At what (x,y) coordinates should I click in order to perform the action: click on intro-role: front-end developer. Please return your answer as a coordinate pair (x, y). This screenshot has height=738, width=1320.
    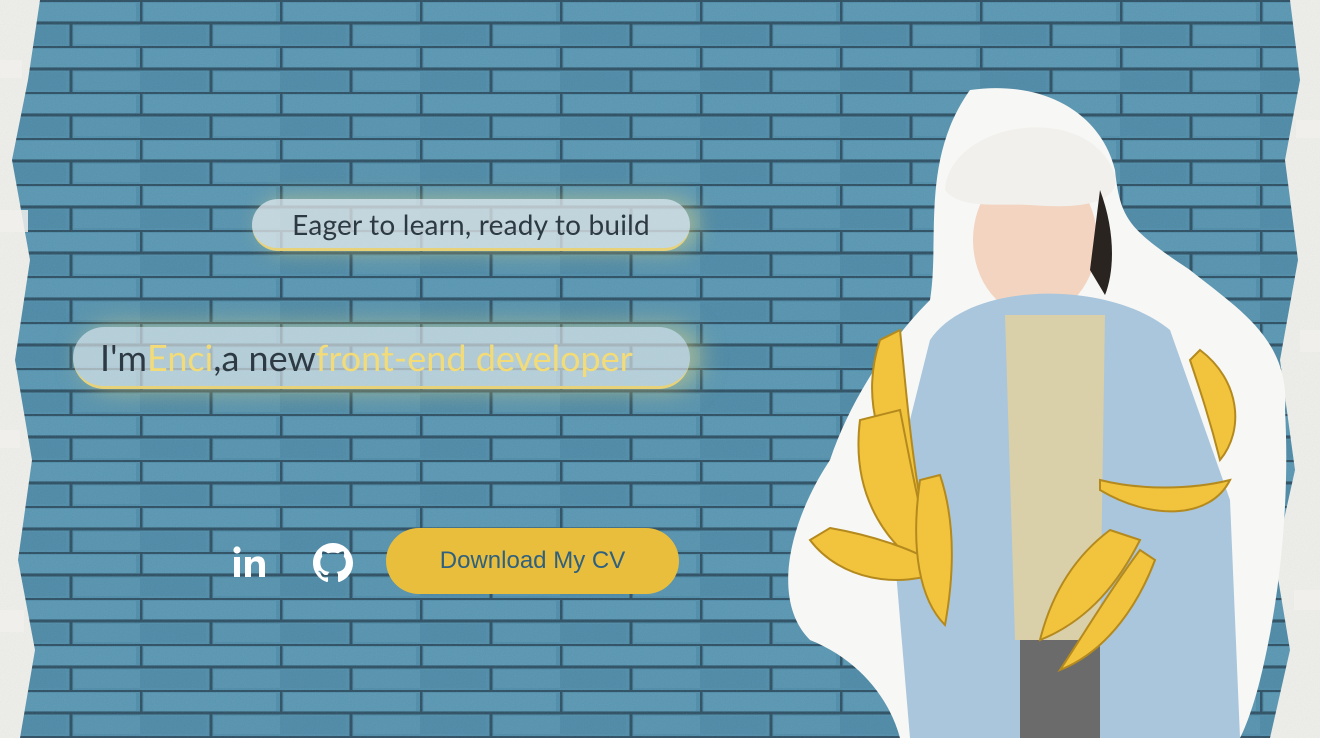
    Looking at the image, I should click on (474, 356).